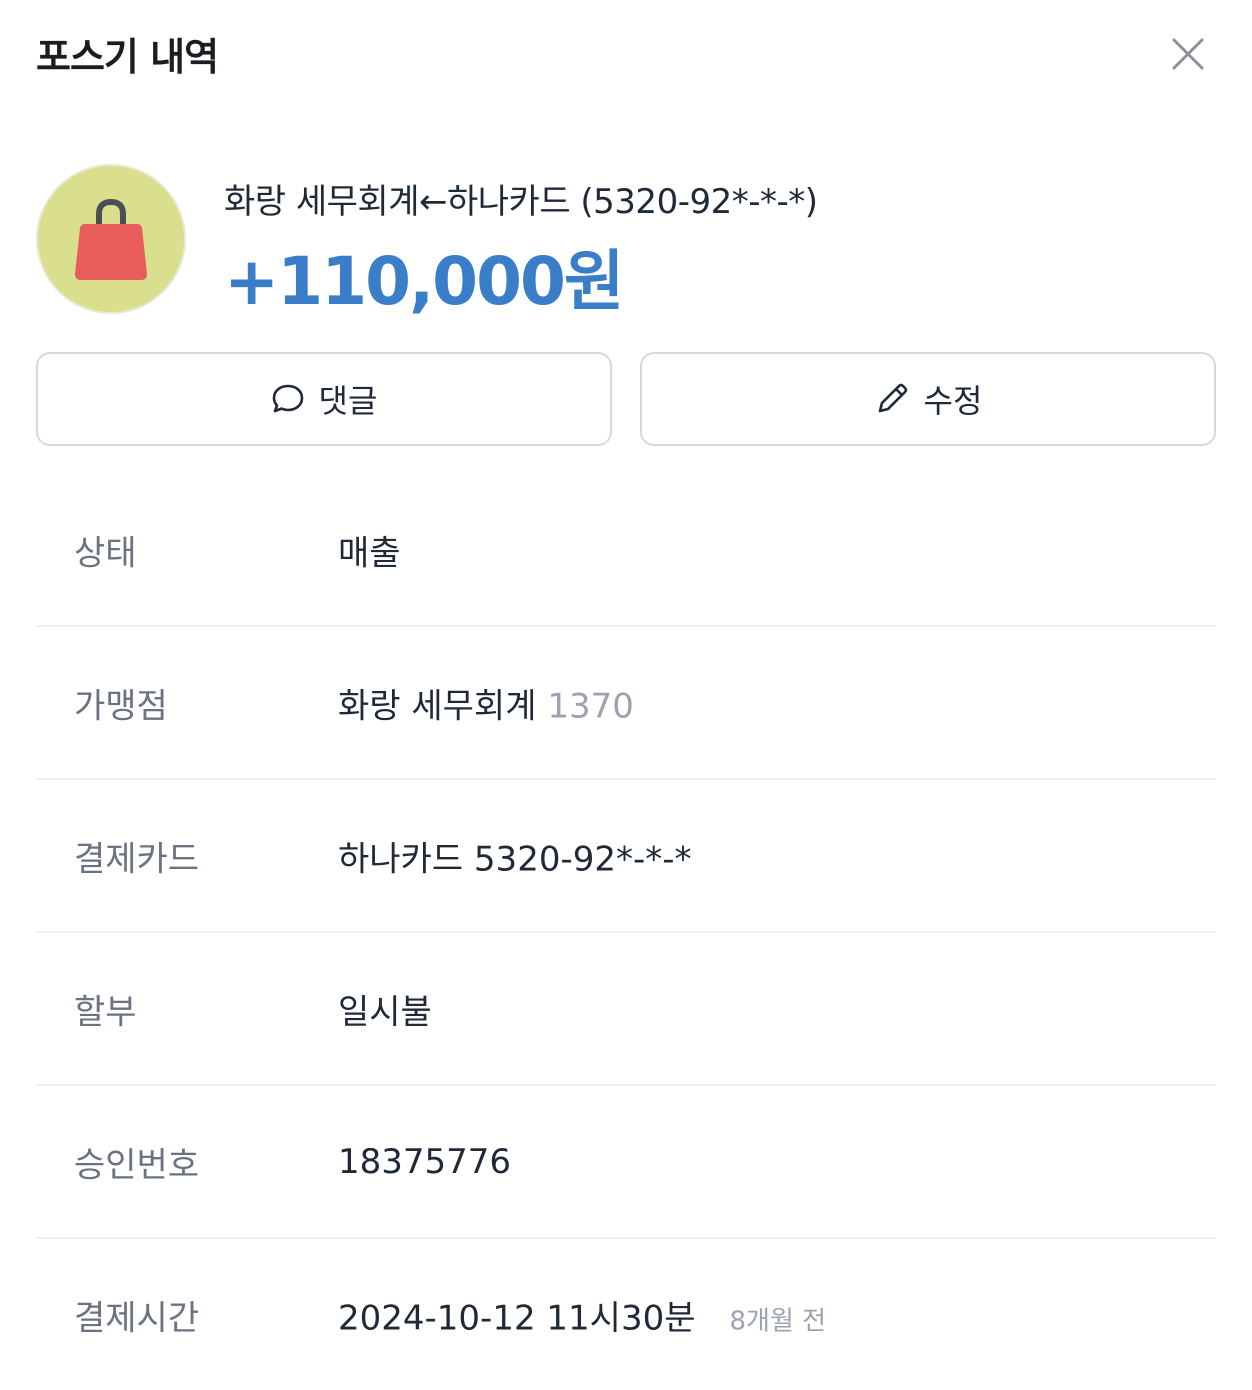 This screenshot has height=1390, width=1252. What do you see at coordinates (287, 398) in the screenshot?
I see `speech-bubble-icon` at bounding box center [287, 398].